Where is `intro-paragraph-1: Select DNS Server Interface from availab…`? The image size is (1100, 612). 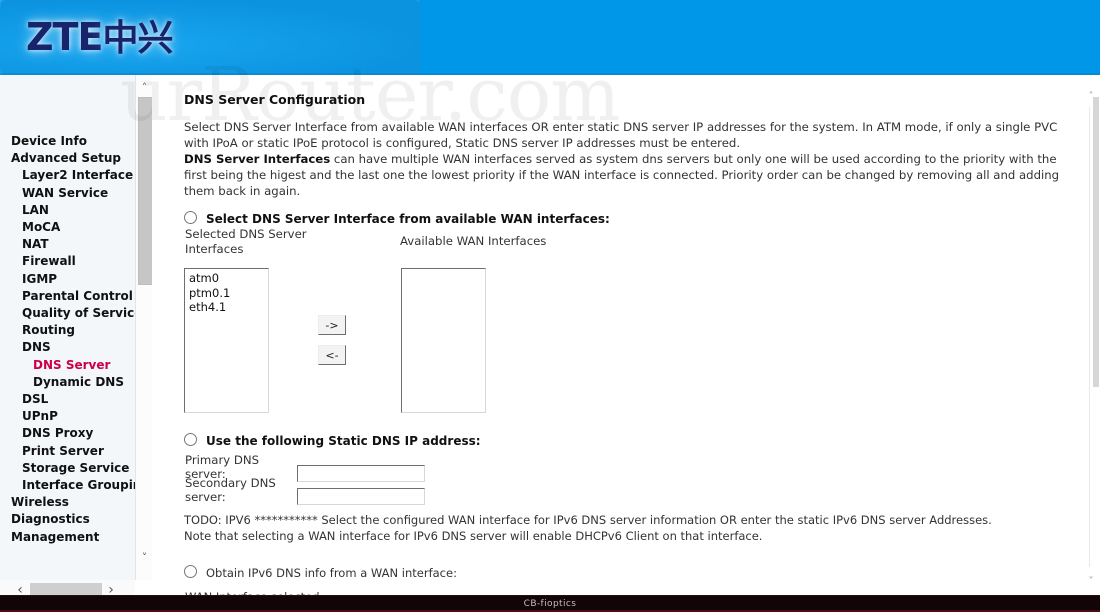
intro-paragraph-1: Select DNS Server Interface from availab… is located at coordinates (621, 135).